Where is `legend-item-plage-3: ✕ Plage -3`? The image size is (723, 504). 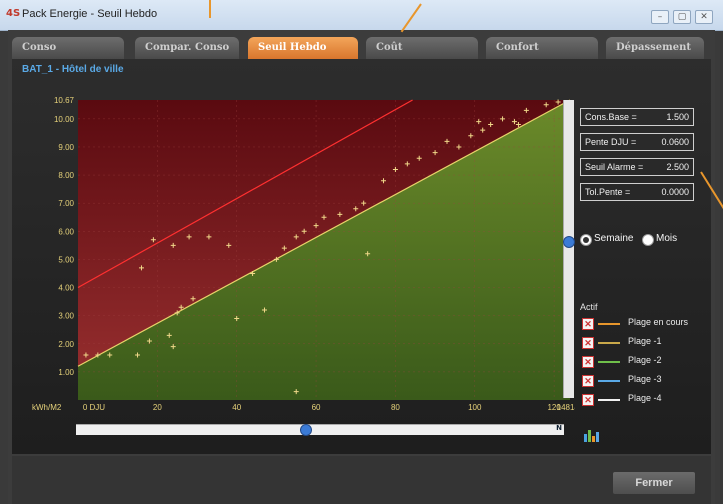
legend-item-plage-3: ✕ Plage -3 is located at coordinates (642, 380).